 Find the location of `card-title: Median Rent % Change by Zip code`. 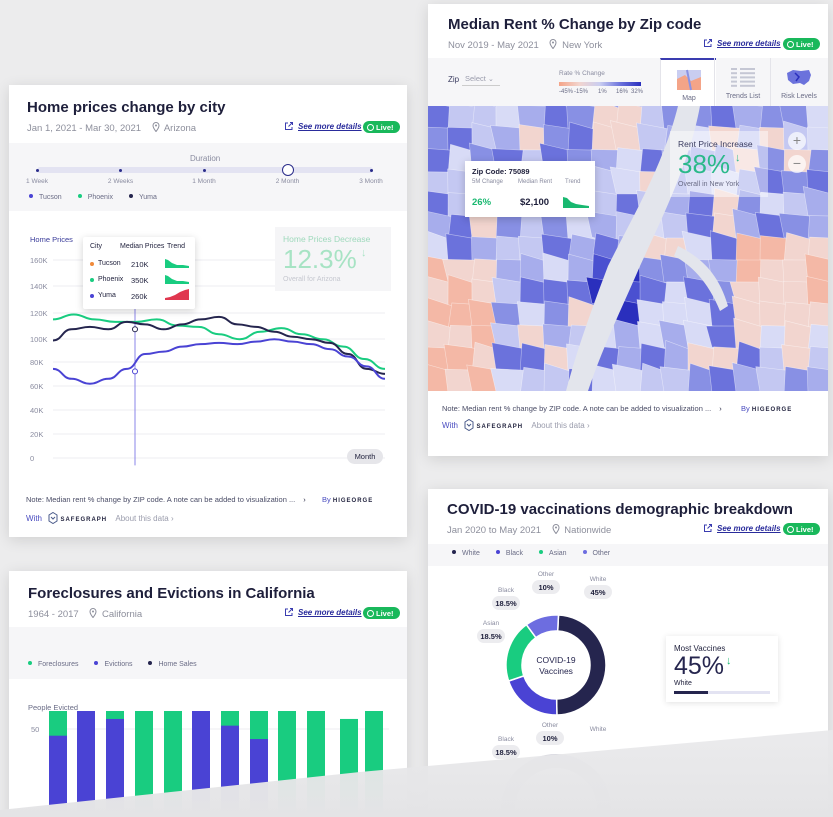

card-title: Median Rent % Change by Zip code is located at coordinates (575, 24).